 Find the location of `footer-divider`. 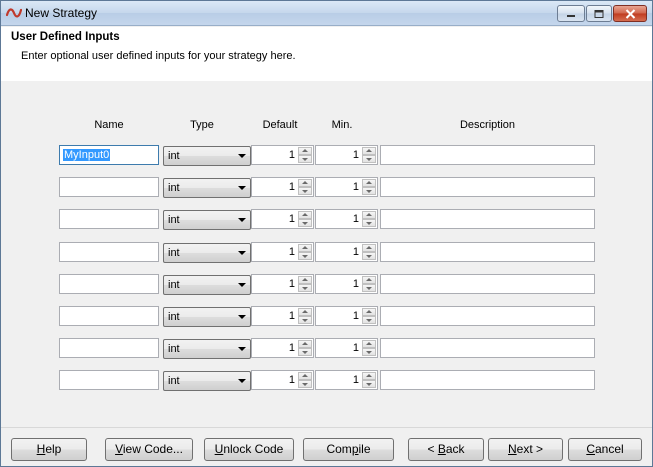

footer-divider is located at coordinates (326, 427).